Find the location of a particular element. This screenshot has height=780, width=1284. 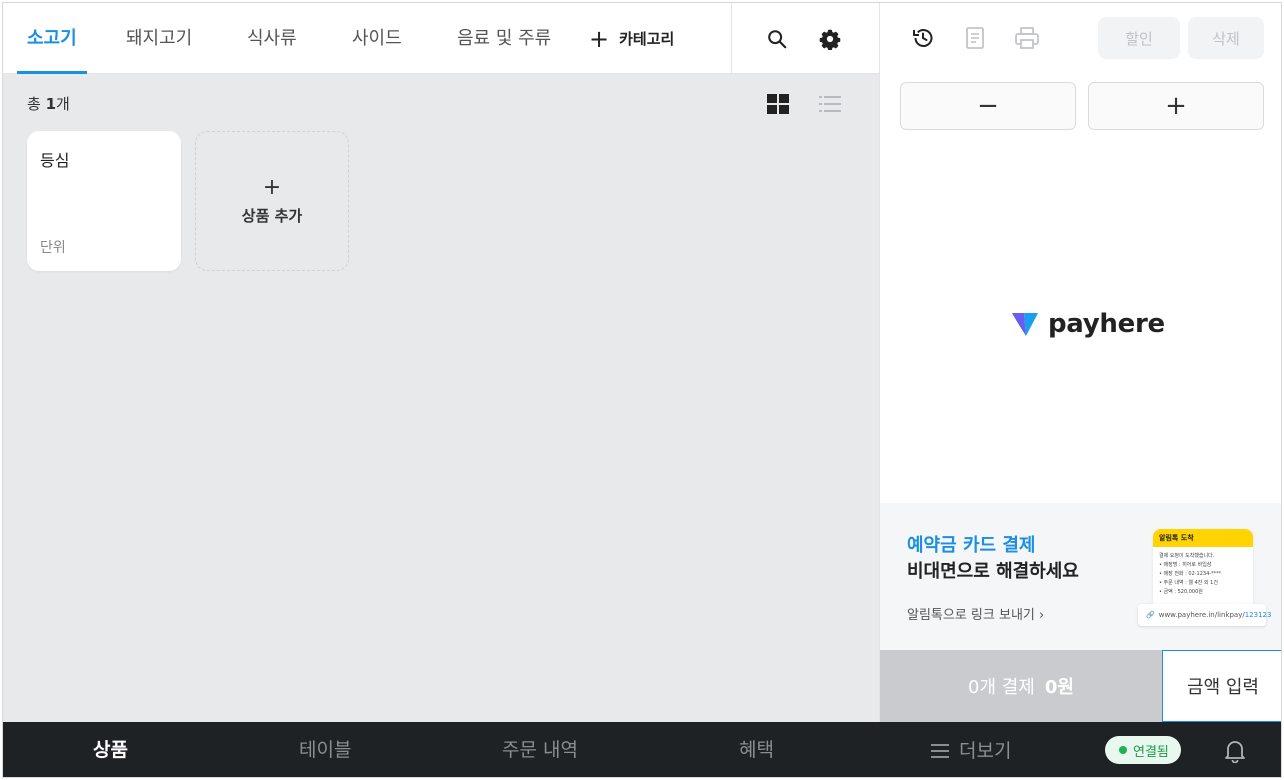

tab-side: 사이드 is located at coordinates (377, 38).